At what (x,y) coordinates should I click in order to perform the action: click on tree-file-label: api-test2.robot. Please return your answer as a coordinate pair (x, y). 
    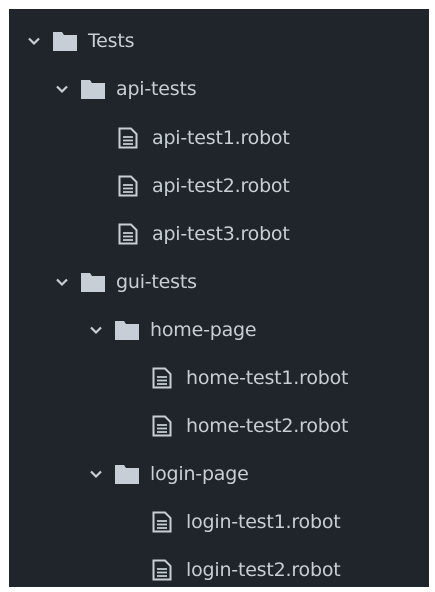
    Looking at the image, I should click on (221, 186).